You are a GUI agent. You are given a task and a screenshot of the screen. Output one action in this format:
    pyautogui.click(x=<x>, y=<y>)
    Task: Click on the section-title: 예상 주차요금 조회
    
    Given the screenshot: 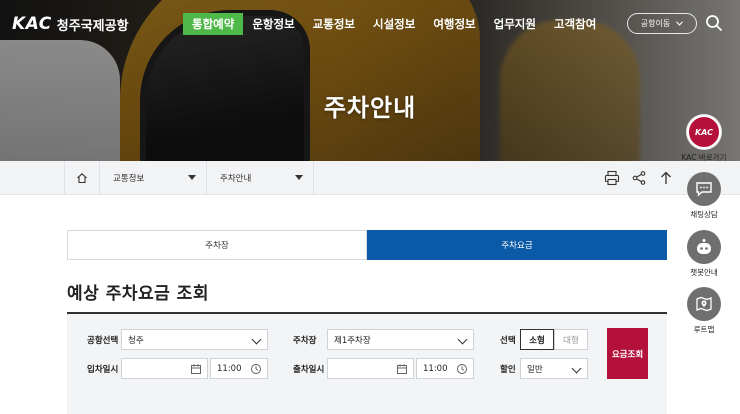 What is the action you would take?
    pyautogui.click(x=138, y=294)
    